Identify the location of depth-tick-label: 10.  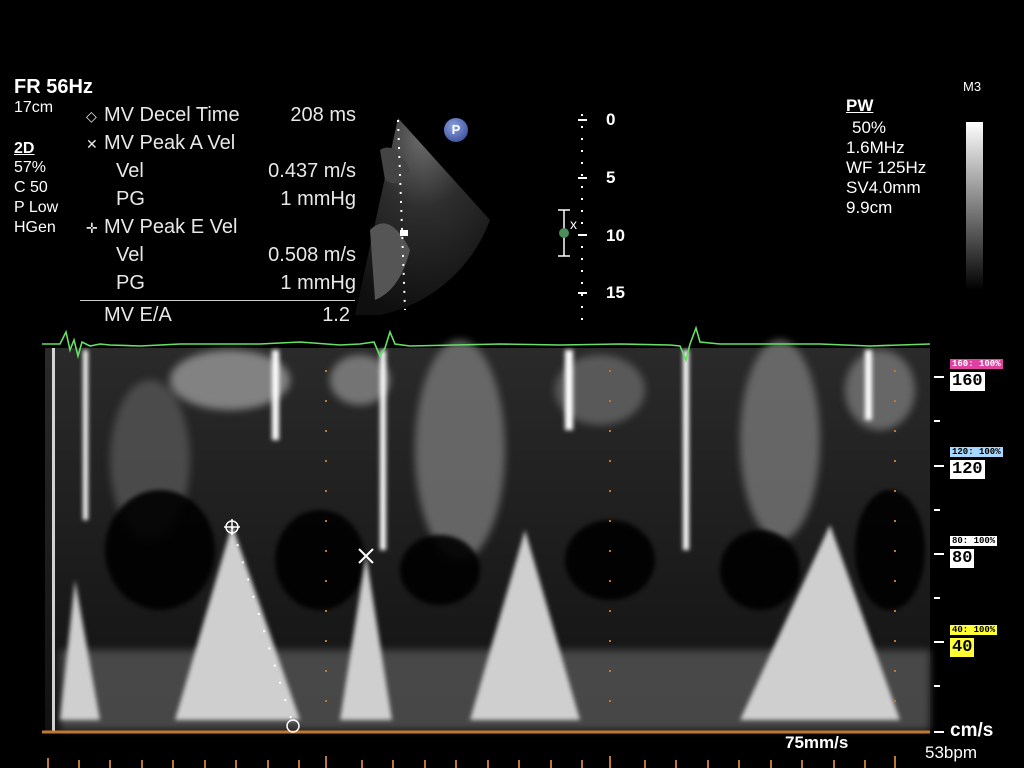
(615, 235).